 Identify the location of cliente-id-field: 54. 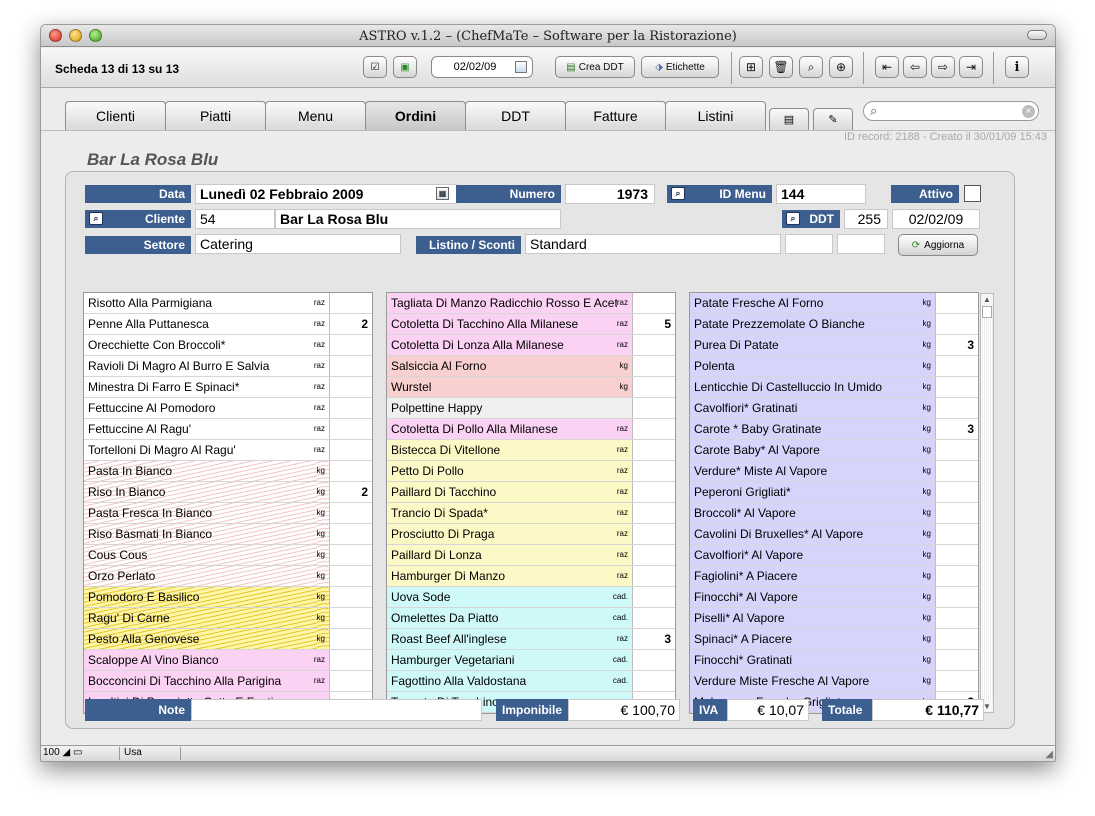
(235, 219).